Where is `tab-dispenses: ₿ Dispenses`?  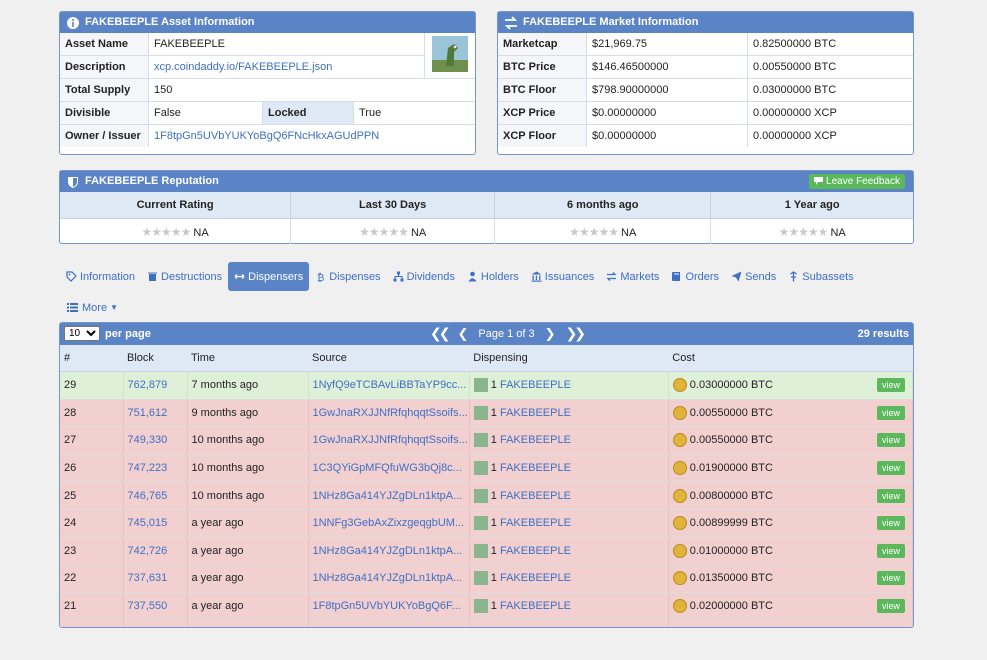
tab-dispenses: ₿ Dispenses is located at coordinates (347, 276).